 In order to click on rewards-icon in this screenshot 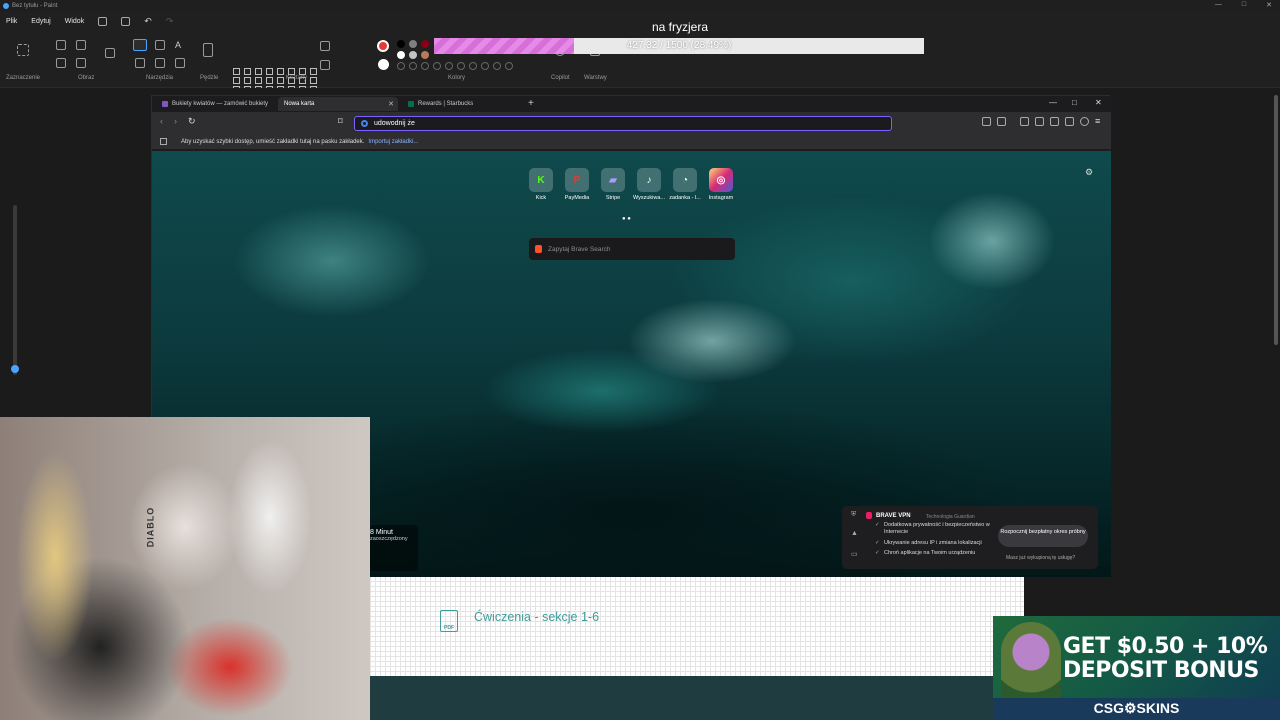, I will do `click(1069, 121)`.